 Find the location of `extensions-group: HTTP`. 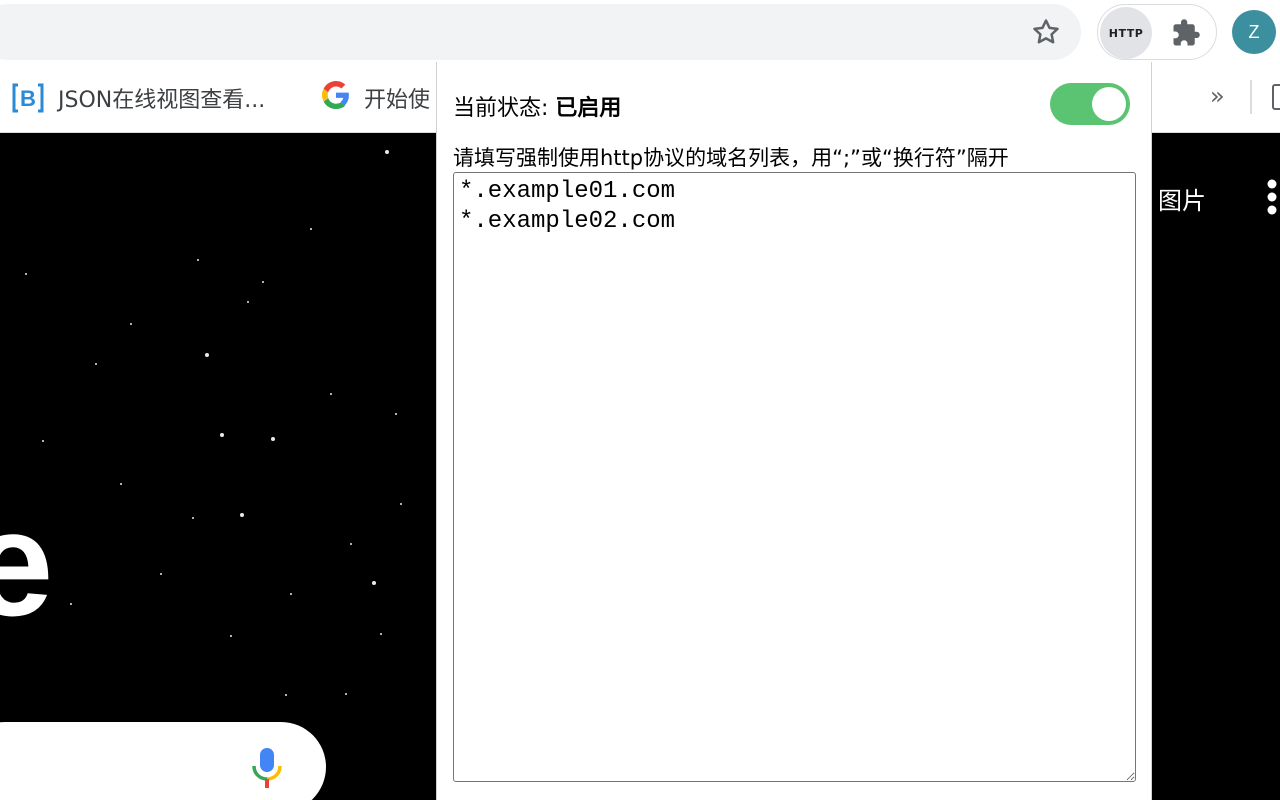

extensions-group: HTTP is located at coordinates (1157, 32).